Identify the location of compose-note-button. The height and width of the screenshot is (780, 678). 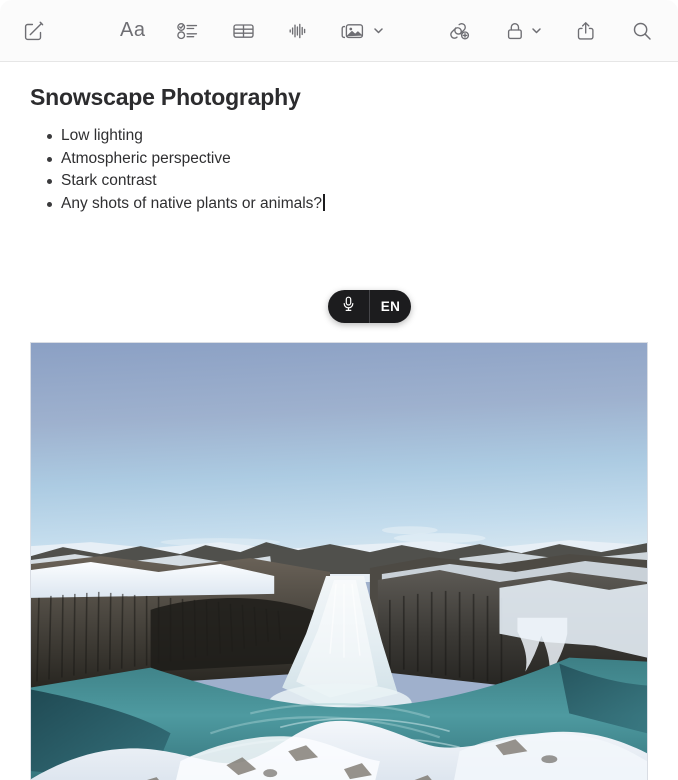
(34, 31).